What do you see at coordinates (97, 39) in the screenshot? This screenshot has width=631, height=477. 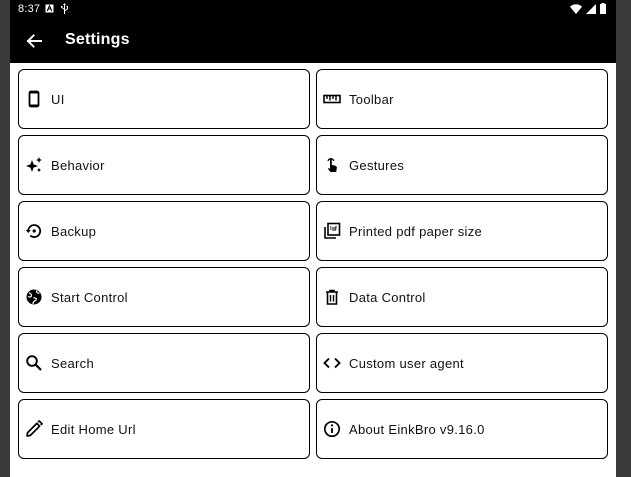 I see `page-title: Settings` at bounding box center [97, 39].